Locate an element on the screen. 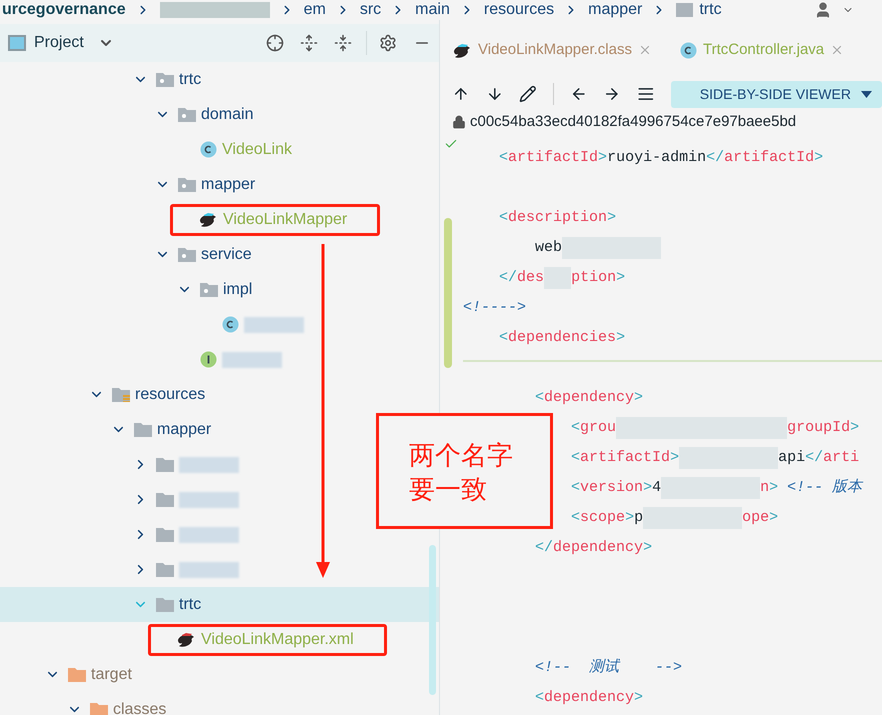  xml-tag: groupId> is located at coordinates (823, 428).